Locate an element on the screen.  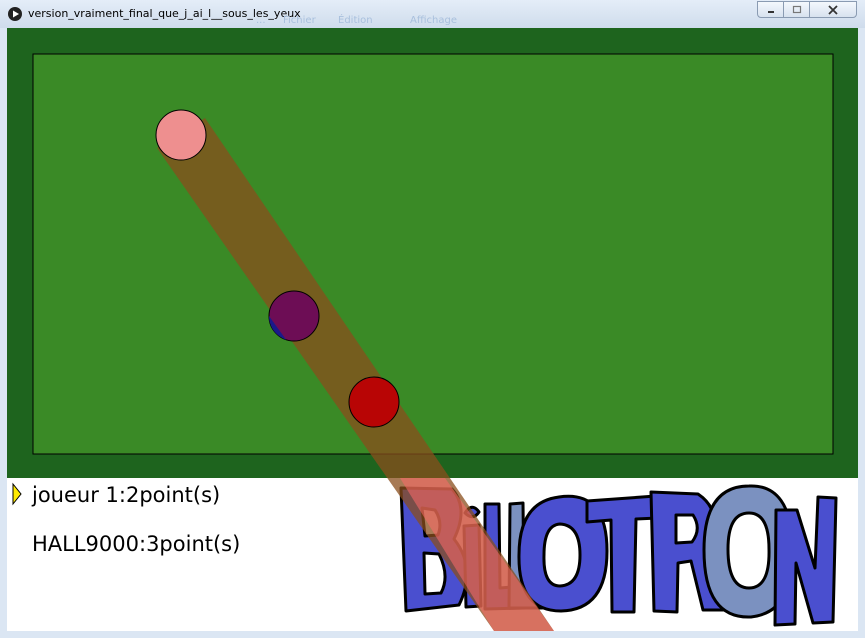
score-player-1: joueur 1:2point(s) is located at coordinates (126, 495).